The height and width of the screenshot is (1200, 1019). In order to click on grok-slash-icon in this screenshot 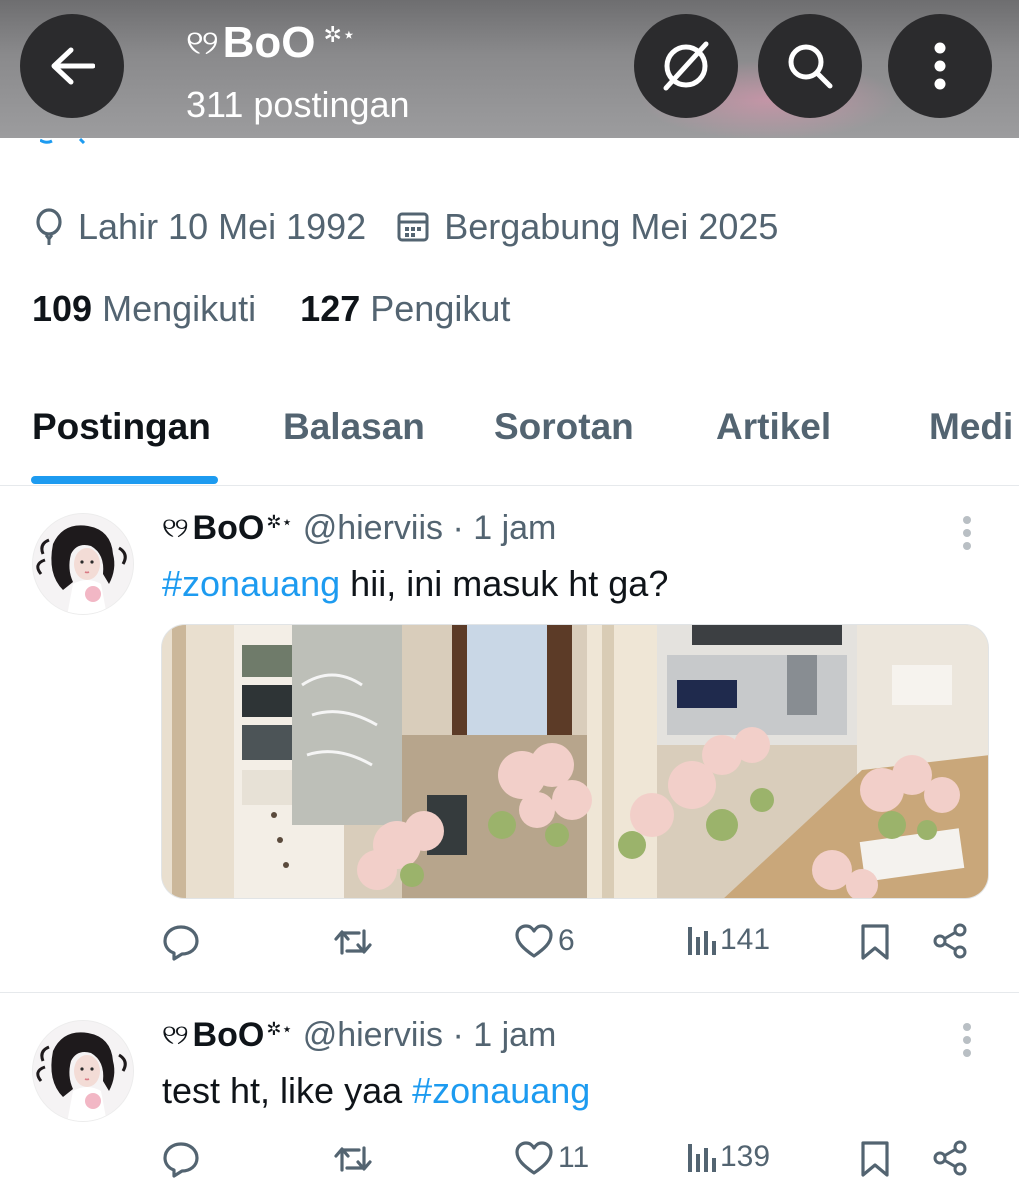, I will do `click(686, 66)`.